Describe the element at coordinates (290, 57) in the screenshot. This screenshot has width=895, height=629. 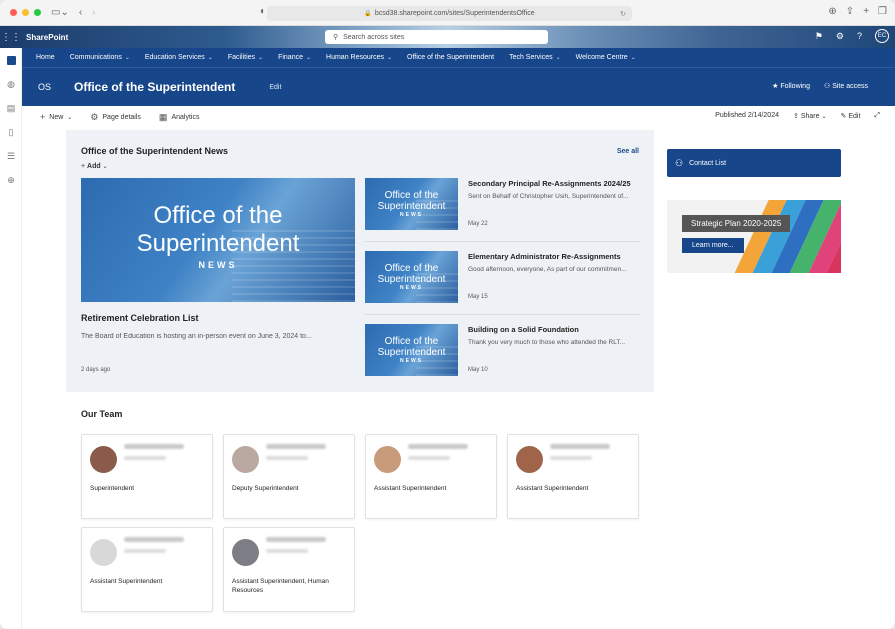
I see `nav-label: Finance` at that location.